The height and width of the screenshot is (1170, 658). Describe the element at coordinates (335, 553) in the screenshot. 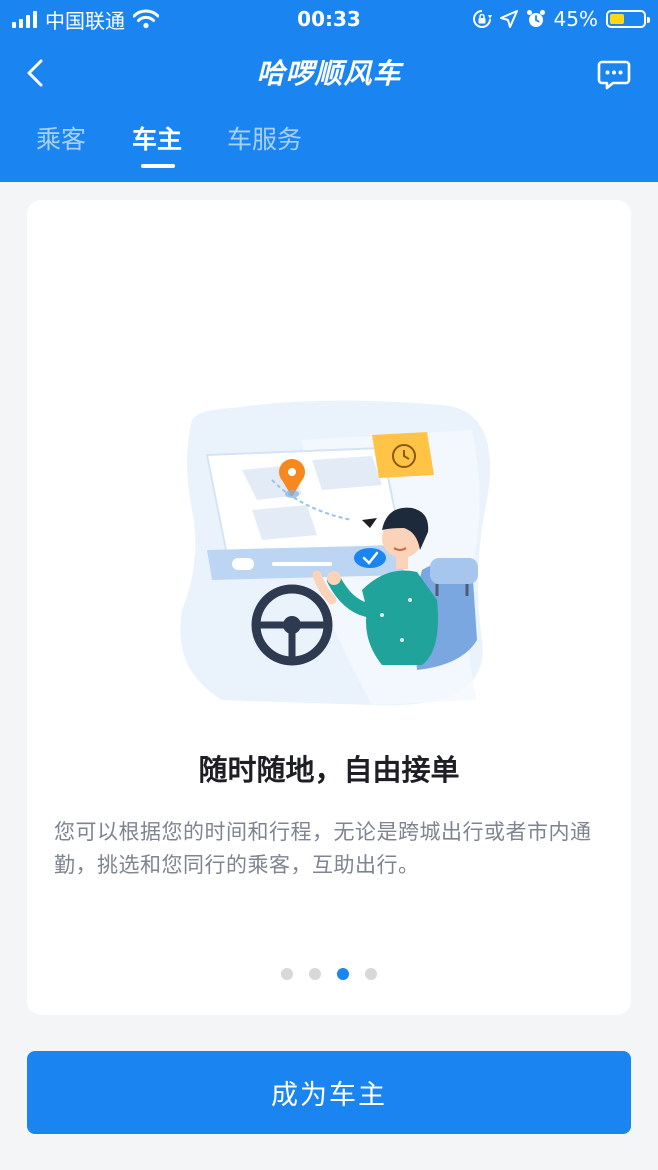

I see `driver-illustration` at that location.